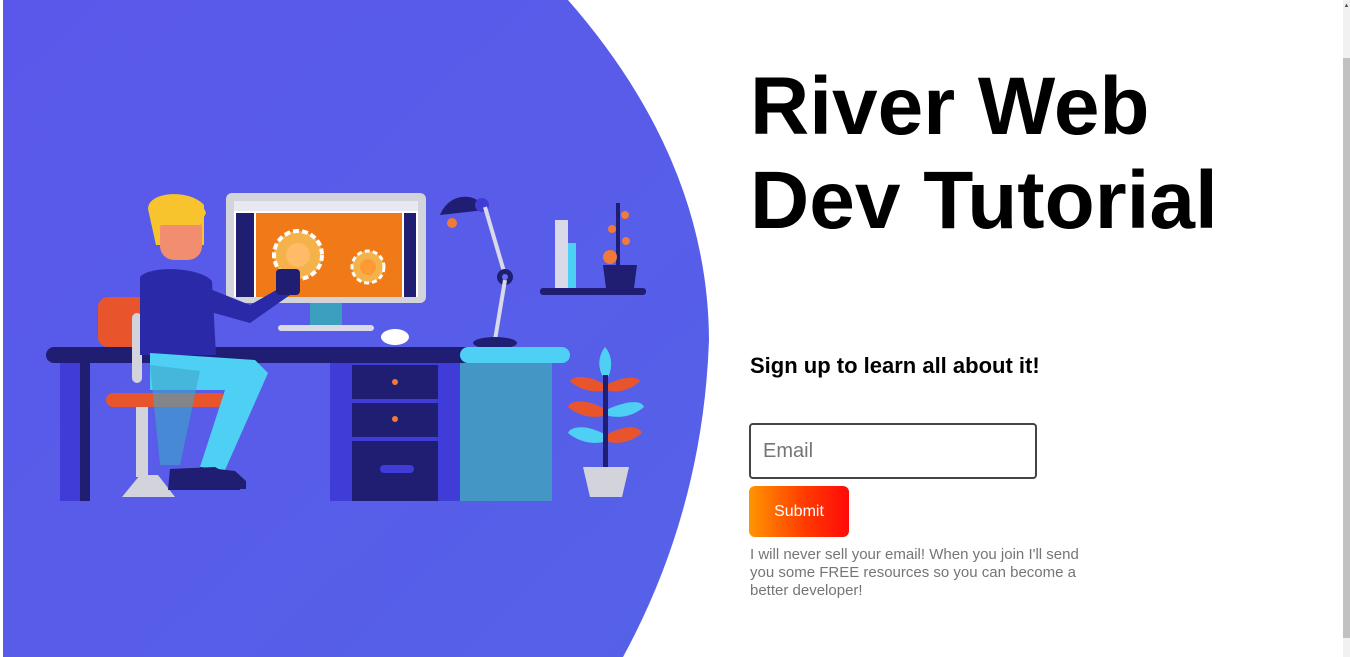 Image resolution: width=1350 pixels, height=657 pixels. What do you see at coordinates (308, 424) in the screenshot?
I see `desk-icon` at bounding box center [308, 424].